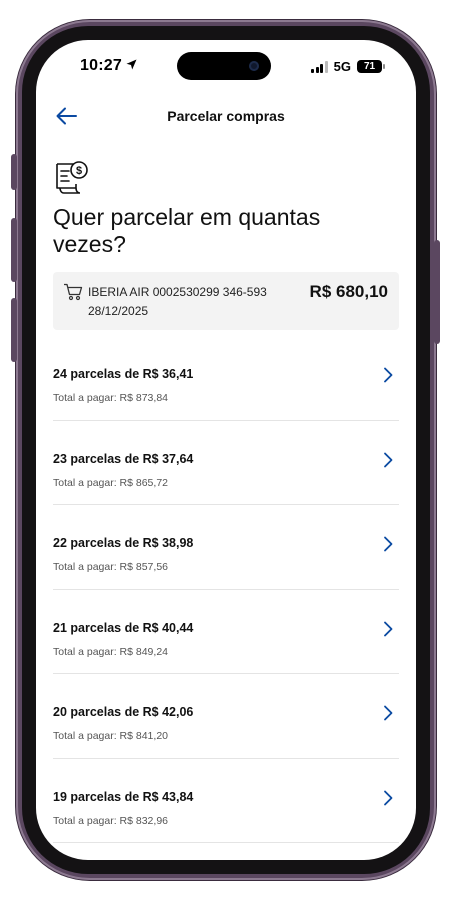  Describe the element at coordinates (187, 230) in the screenshot. I see `question-heading: Quer parcelar em quantas vezes?` at that location.